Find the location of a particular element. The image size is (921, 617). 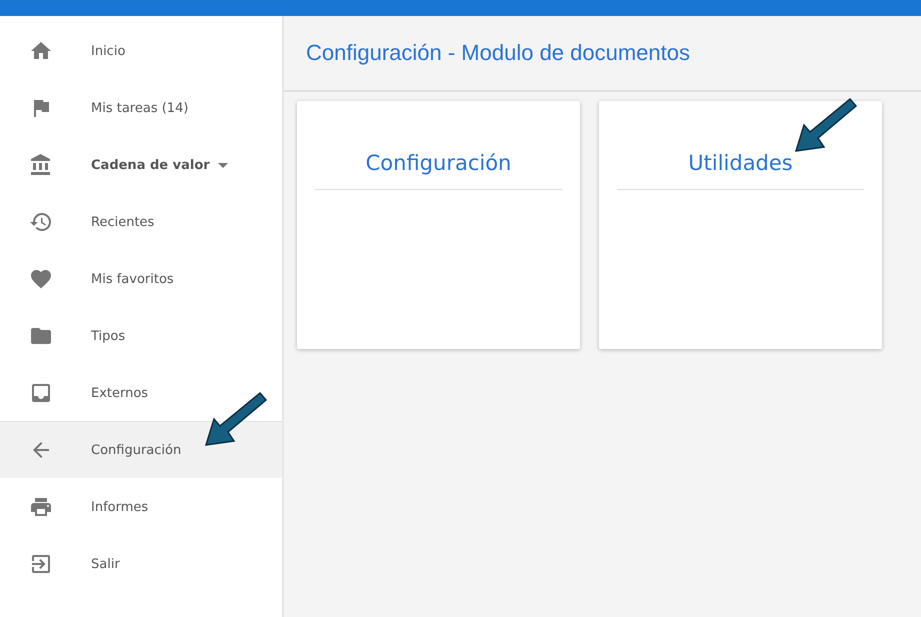

menu-card: Utilidades is located at coordinates (740, 225).